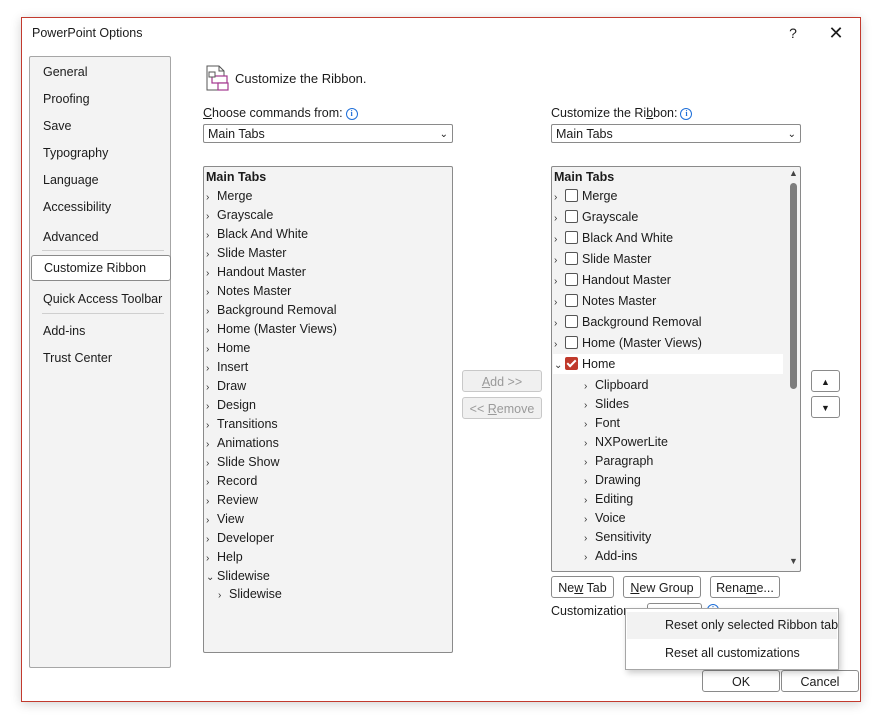  I want to click on list-item: › Animations, so click(242, 443).